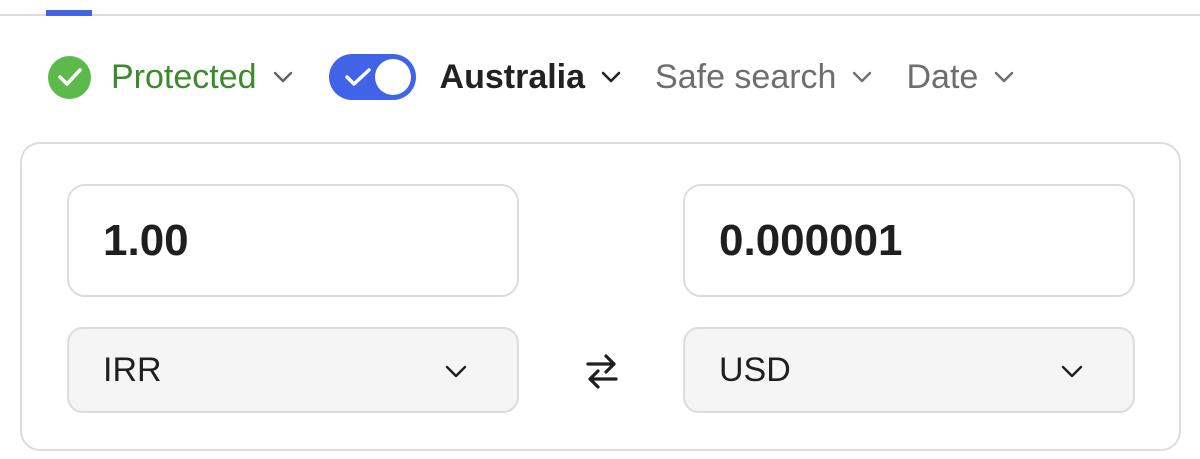  What do you see at coordinates (293, 240) in the screenshot?
I see `from-amount-input: 1.00` at bounding box center [293, 240].